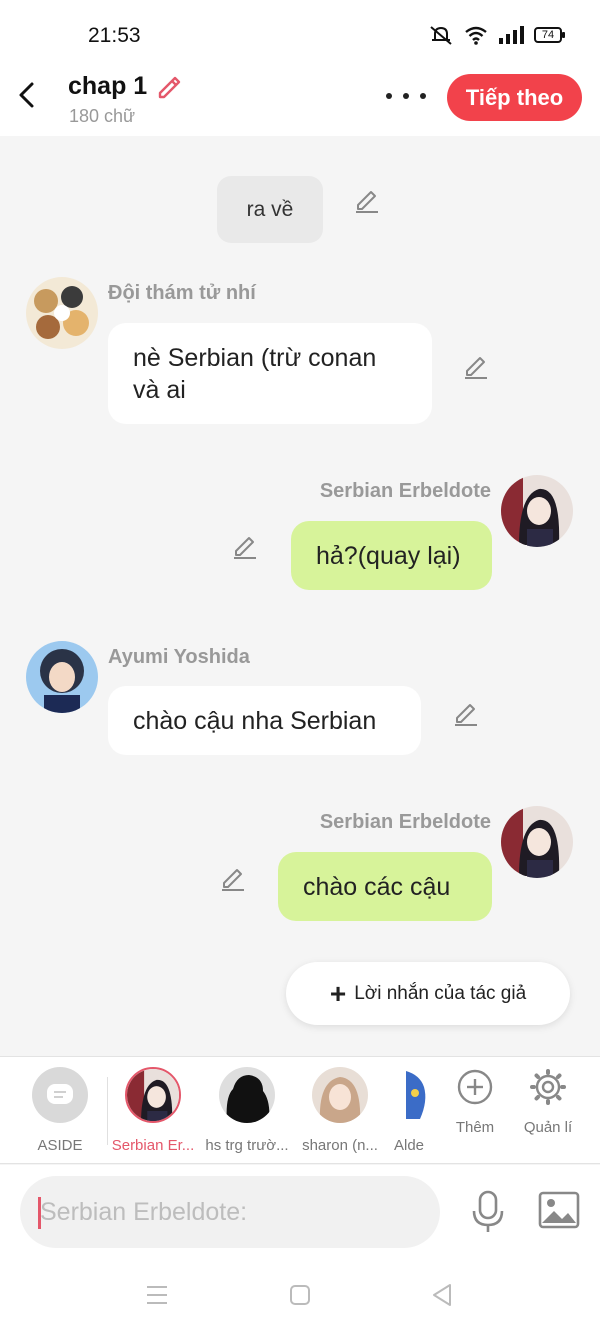  I want to click on plus-circle-icon, so click(475, 1087).